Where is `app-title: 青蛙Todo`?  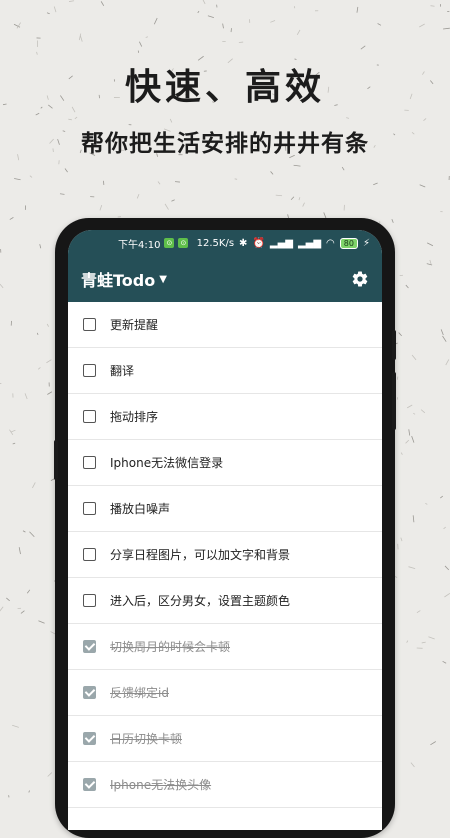 app-title: 青蛙Todo is located at coordinates (118, 279).